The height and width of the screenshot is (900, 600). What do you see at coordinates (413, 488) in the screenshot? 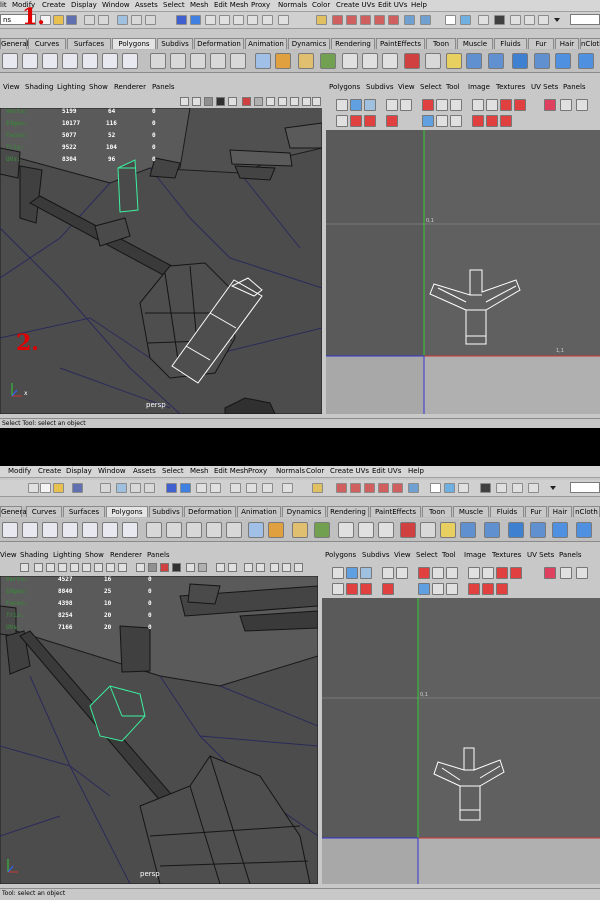
I see `input-ops-icon` at bounding box center [413, 488].